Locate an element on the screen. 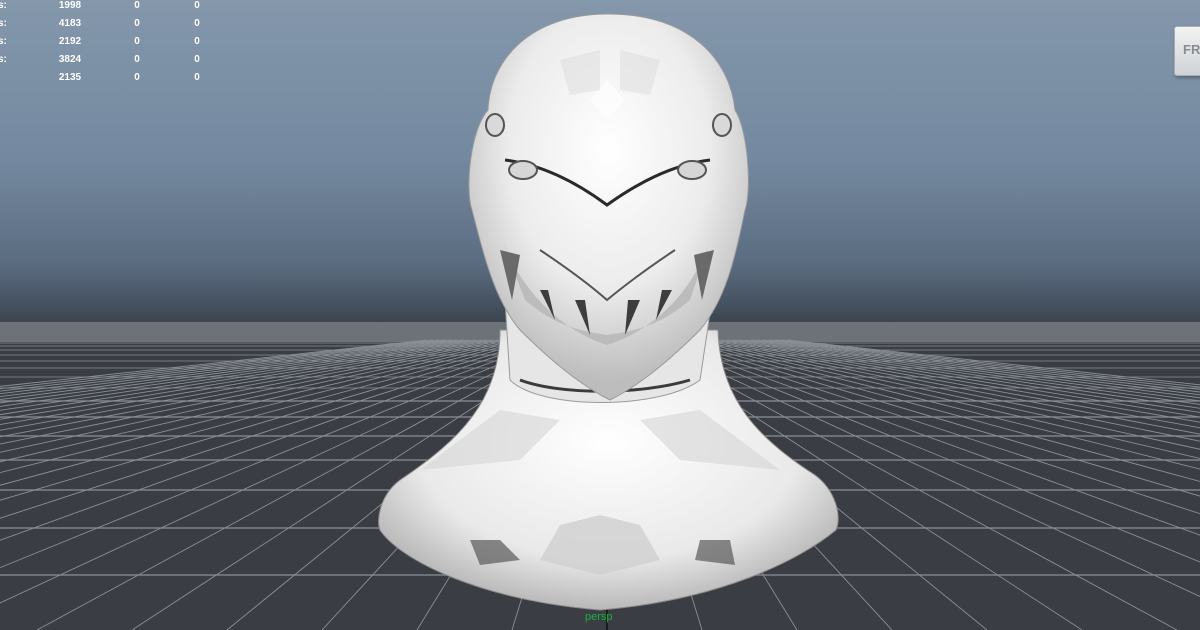 The width and height of the screenshot is (1200, 630). hud-row: s: 3824 0 0 is located at coordinates (105, 60).